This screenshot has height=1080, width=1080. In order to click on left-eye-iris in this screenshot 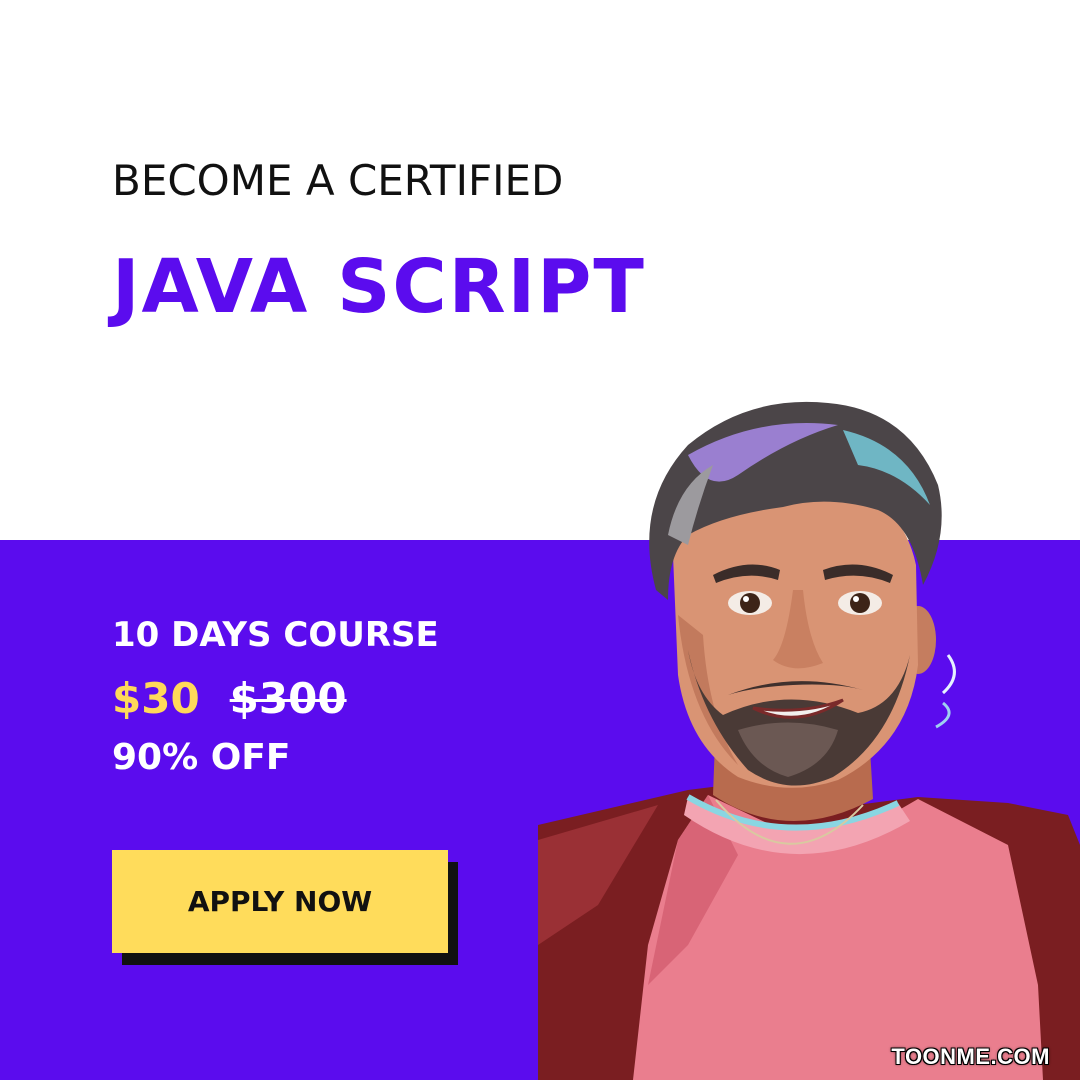, I will do `click(750, 603)`.